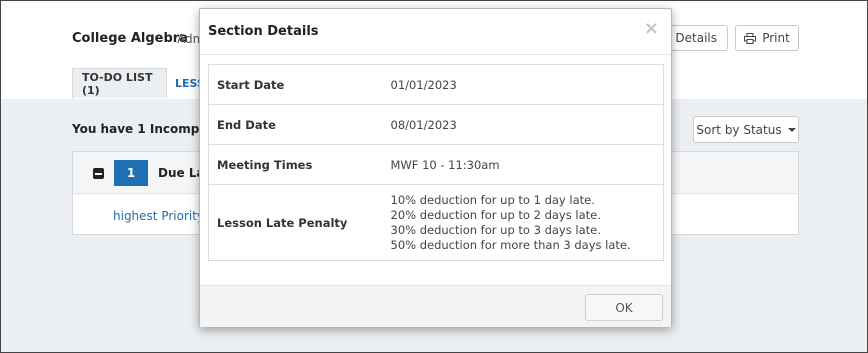 The image size is (868, 353). Describe the element at coordinates (776, 38) in the screenshot. I see `print-label: Print` at that location.